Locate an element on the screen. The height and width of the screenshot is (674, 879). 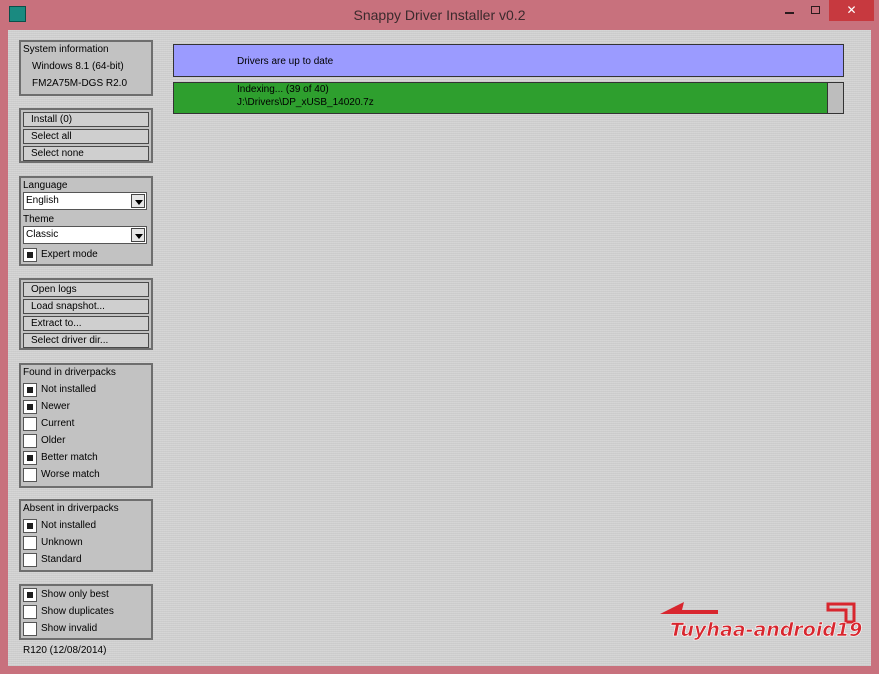
show-only-best-label: Show only best is located at coordinates (75, 594).